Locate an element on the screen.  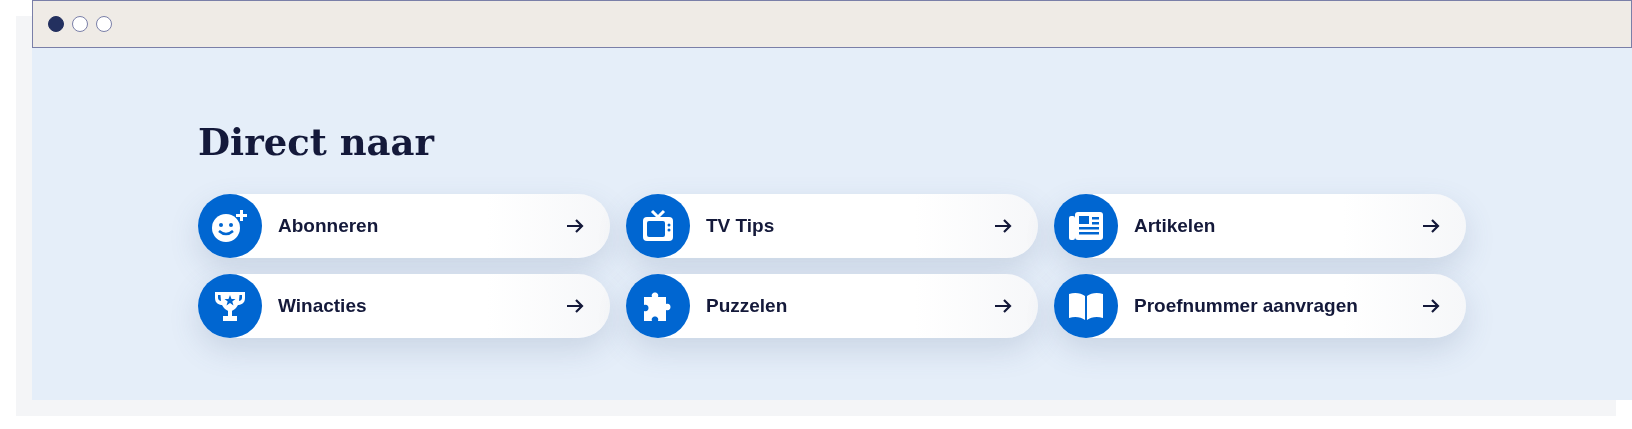
newspaper-icon is located at coordinates (1086, 226).